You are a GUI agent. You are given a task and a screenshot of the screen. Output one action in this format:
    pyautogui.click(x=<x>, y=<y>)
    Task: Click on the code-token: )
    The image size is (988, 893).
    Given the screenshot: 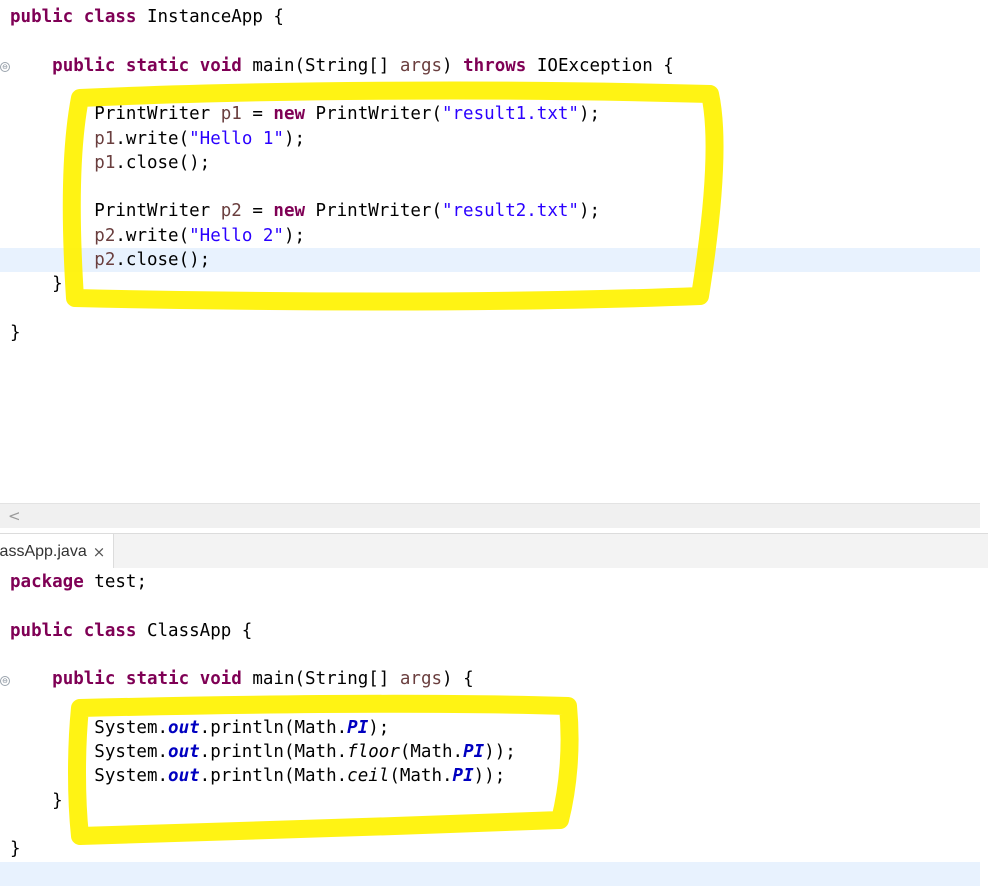 What is the action you would take?
    pyautogui.click(x=453, y=65)
    